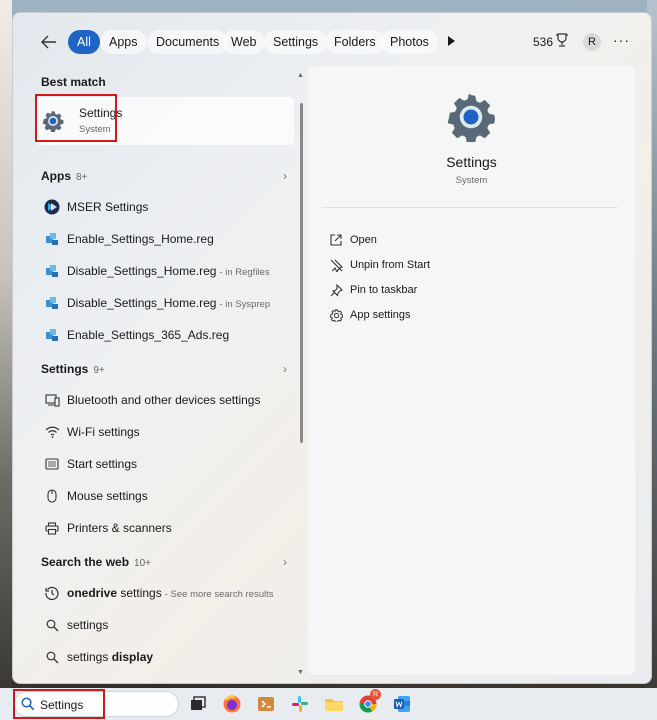 This screenshot has height=720, width=657. I want to click on unpin-icon, so click(336, 265).